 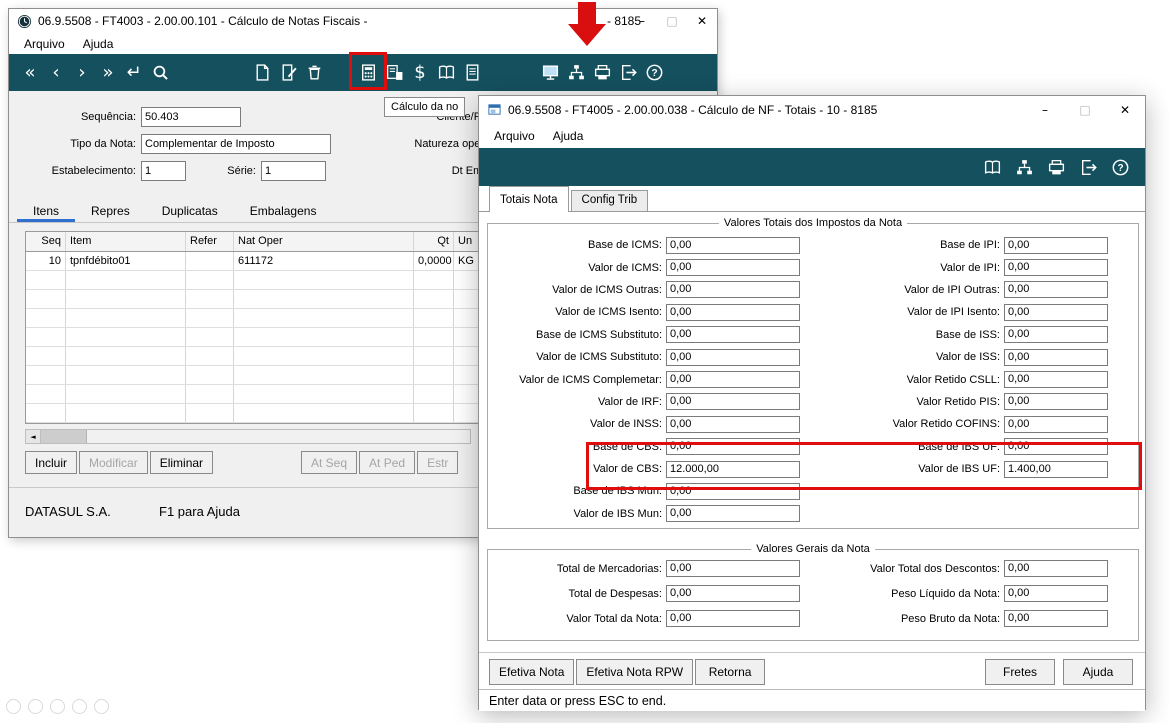 I want to click on valor-de-ipi-input: 0,00, so click(x=1056, y=268).